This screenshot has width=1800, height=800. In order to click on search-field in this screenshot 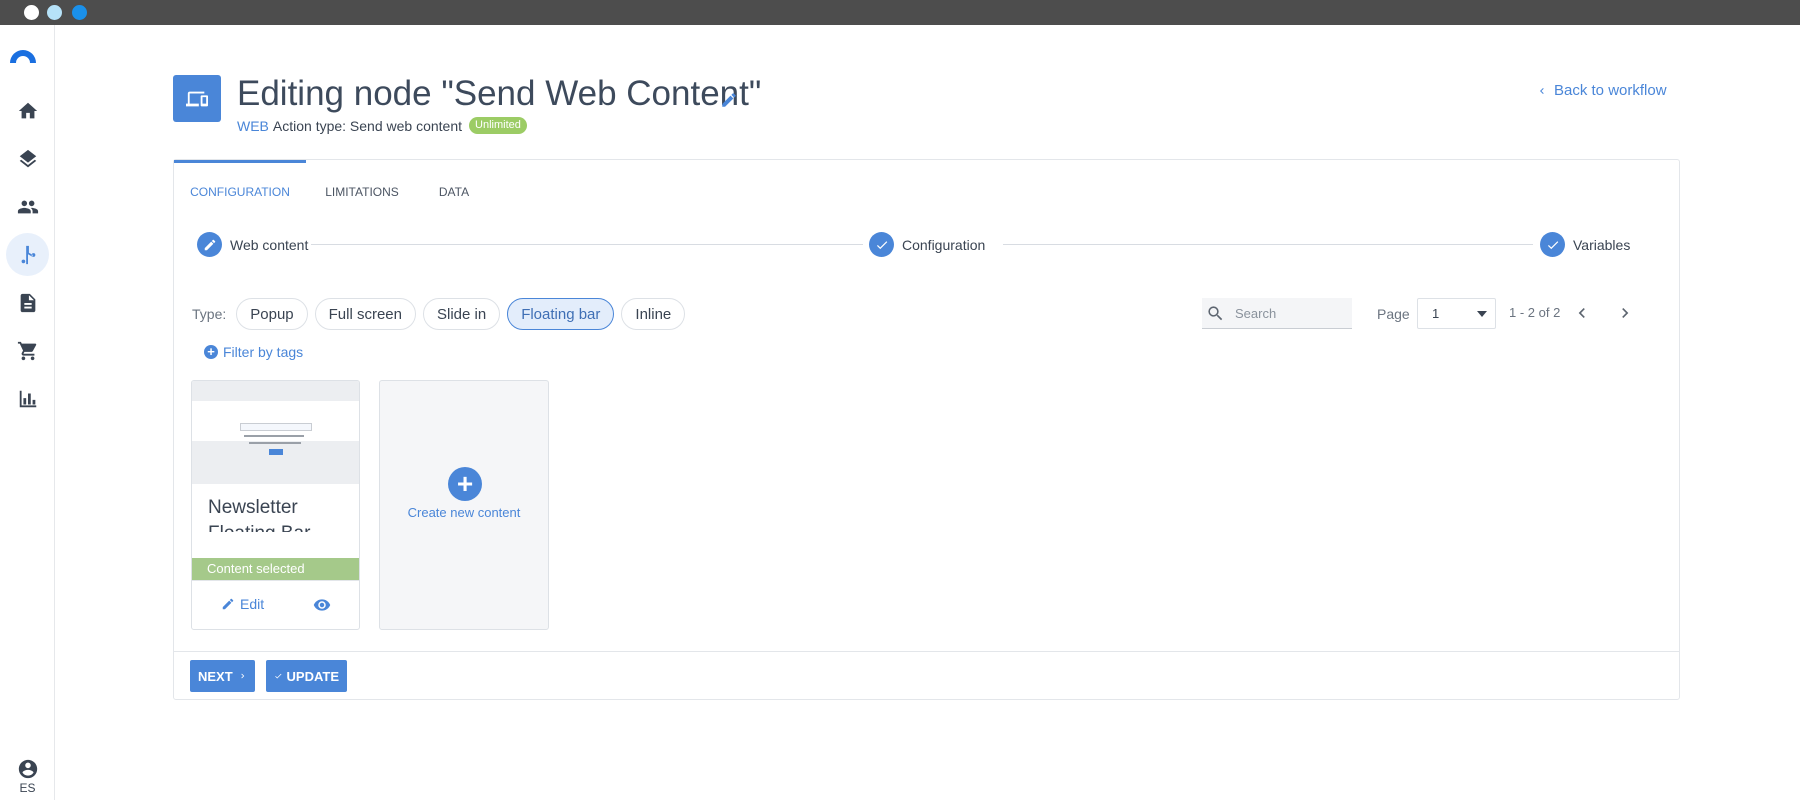, I will do `click(1277, 313)`.